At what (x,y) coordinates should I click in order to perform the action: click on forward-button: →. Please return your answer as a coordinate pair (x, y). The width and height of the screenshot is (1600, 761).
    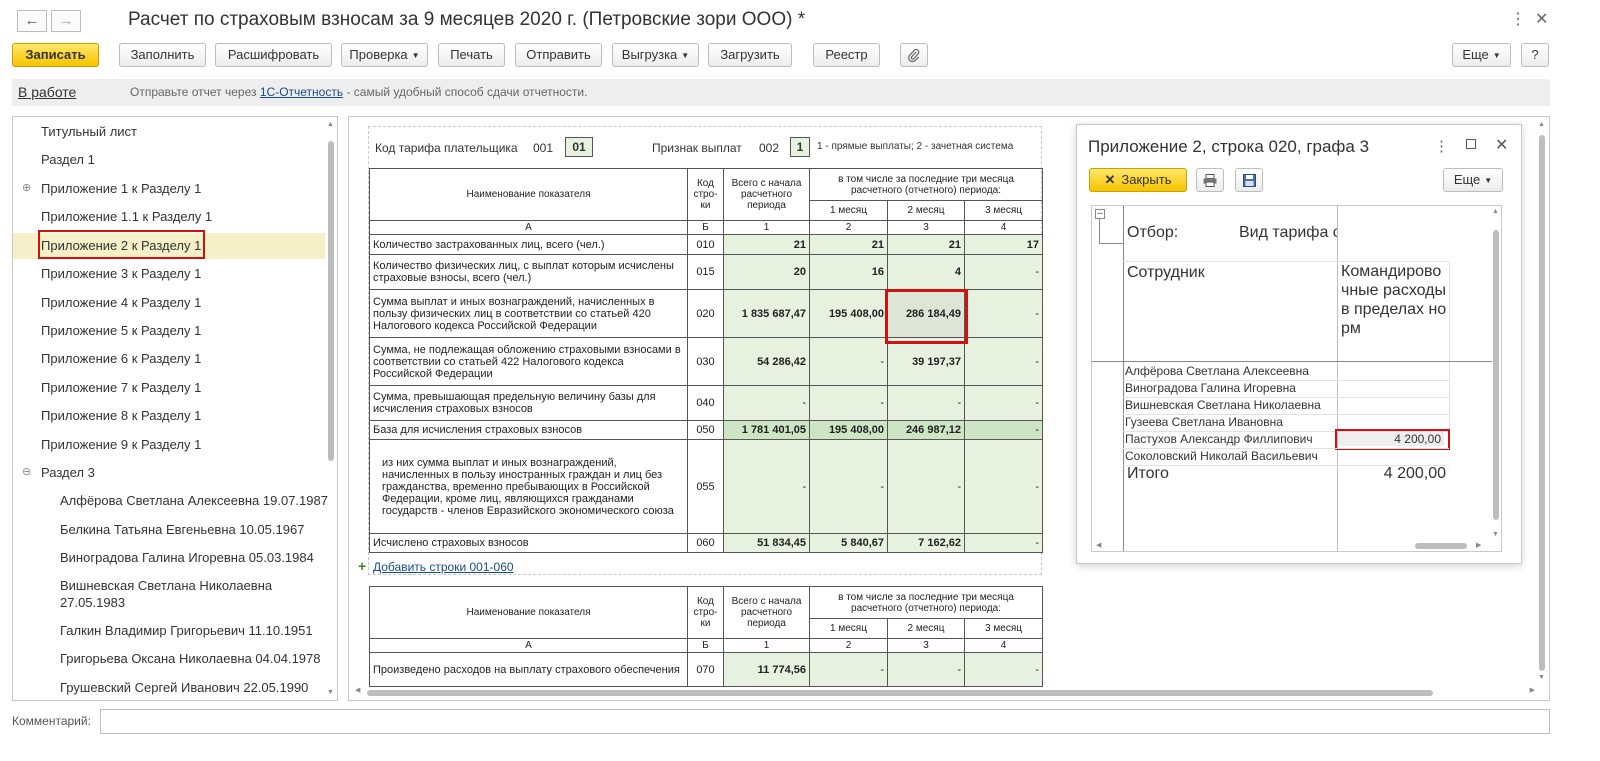
    Looking at the image, I should click on (66, 21).